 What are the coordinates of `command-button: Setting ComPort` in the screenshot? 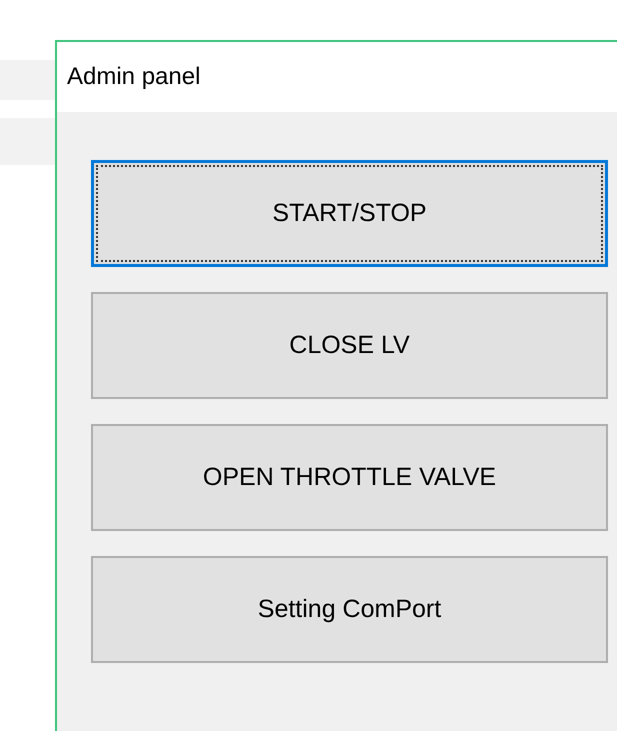 It's located at (349, 609).